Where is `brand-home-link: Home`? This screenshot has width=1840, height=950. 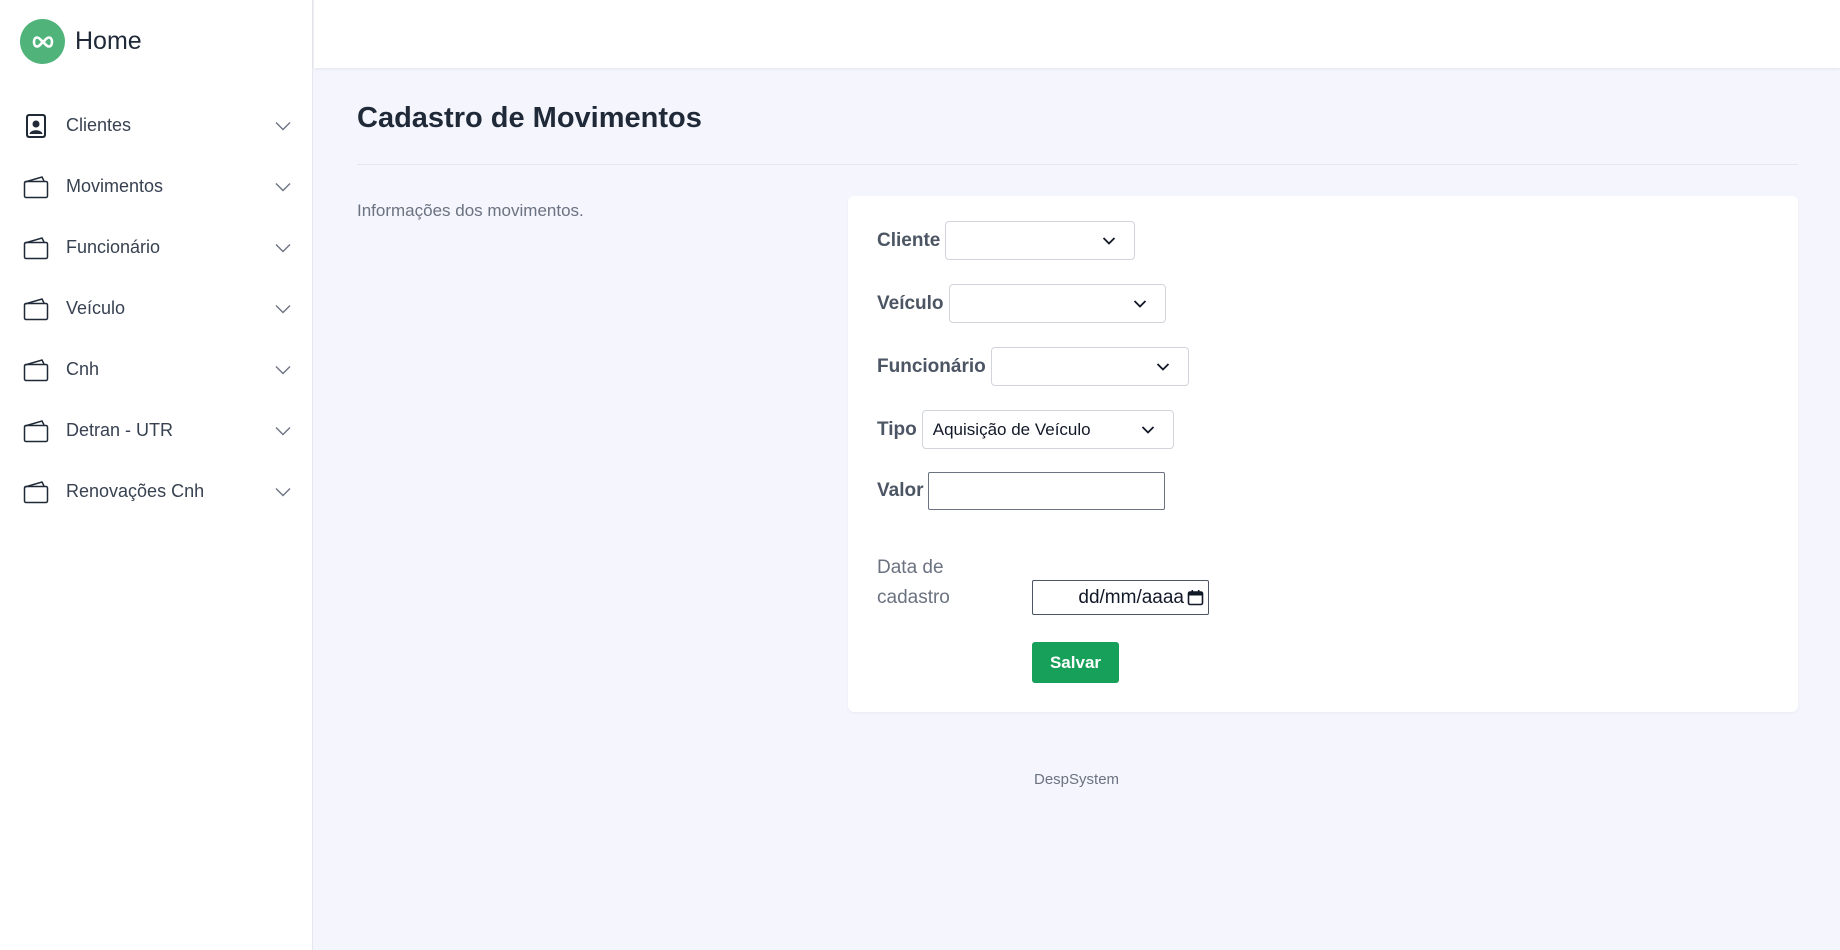
brand-home-link: Home is located at coordinates (81, 41).